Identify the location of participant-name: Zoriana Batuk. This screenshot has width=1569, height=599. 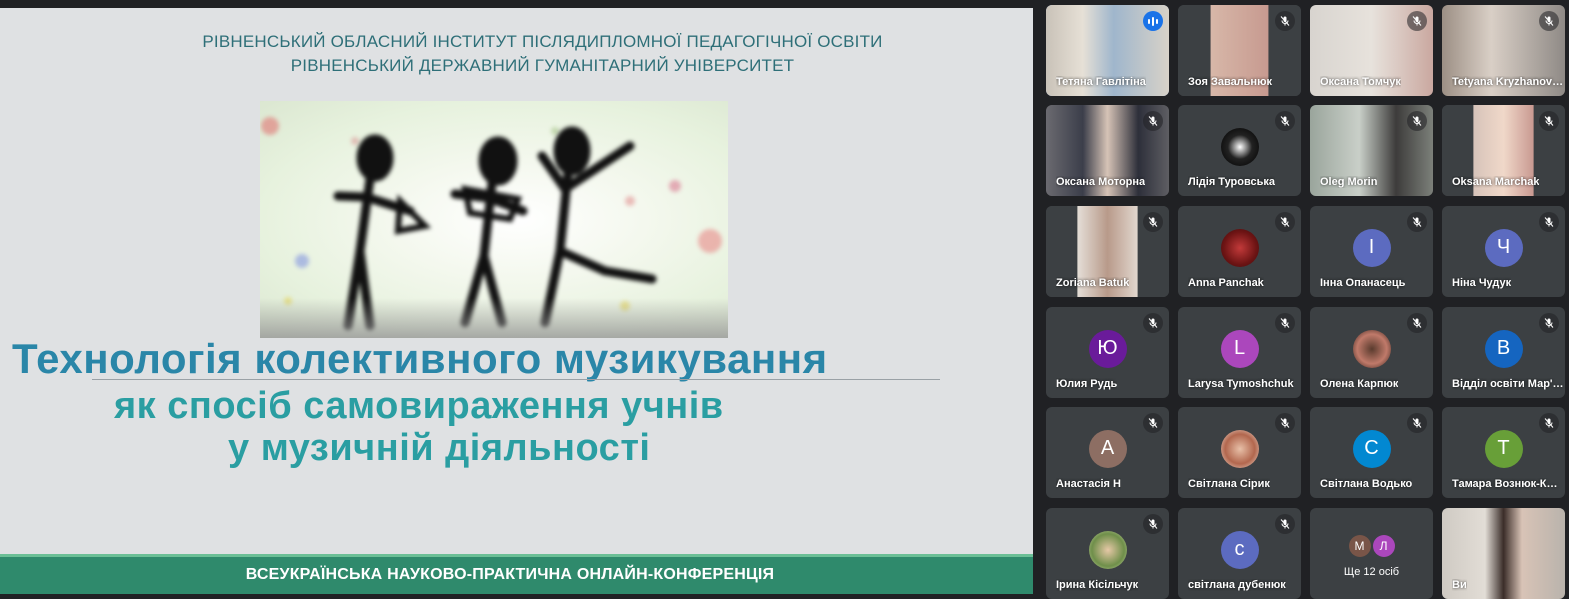
(1093, 283).